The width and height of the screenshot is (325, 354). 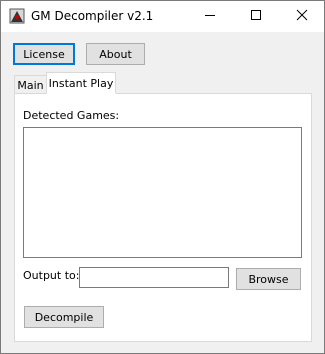 What do you see at coordinates (17, 16) in the screenshot?
I see `app-icon` at bounding box center [17, 16].